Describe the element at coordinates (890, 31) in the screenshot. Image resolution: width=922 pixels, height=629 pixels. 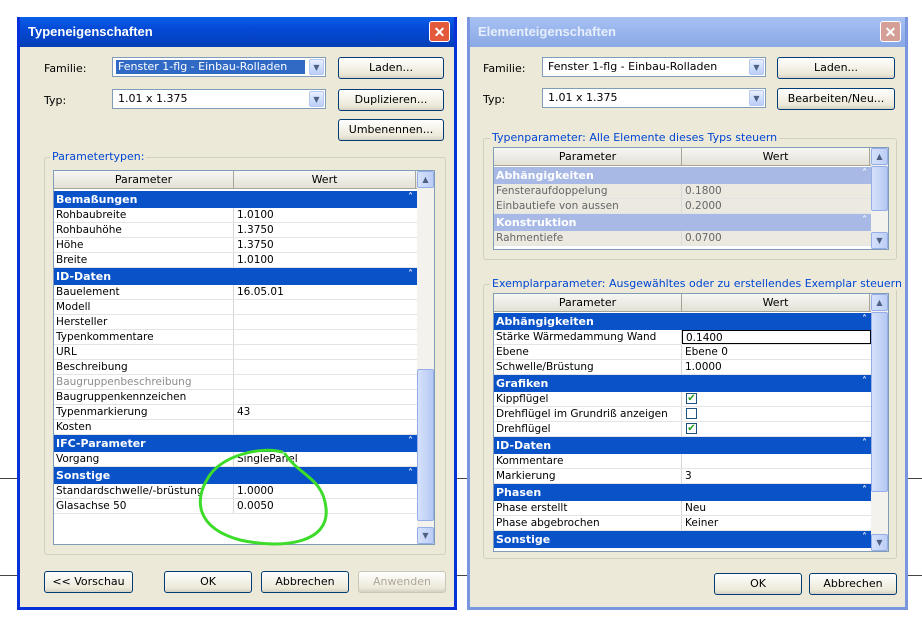
I see `close-button: ✕` at that location.